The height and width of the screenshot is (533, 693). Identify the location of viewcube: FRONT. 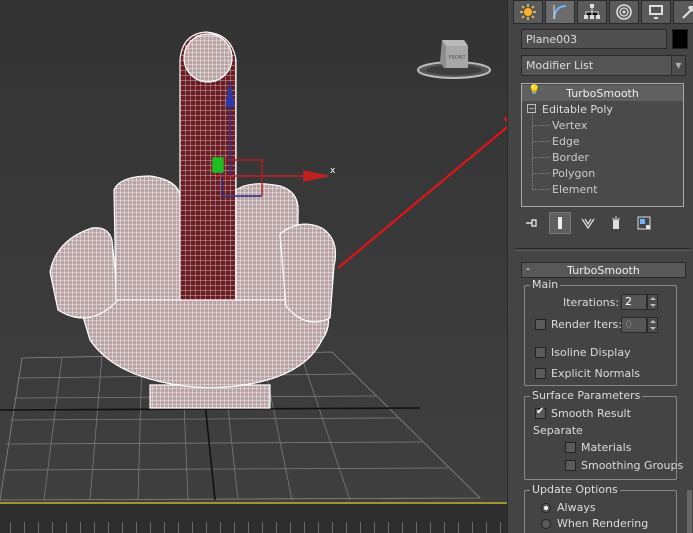
(454, 58).